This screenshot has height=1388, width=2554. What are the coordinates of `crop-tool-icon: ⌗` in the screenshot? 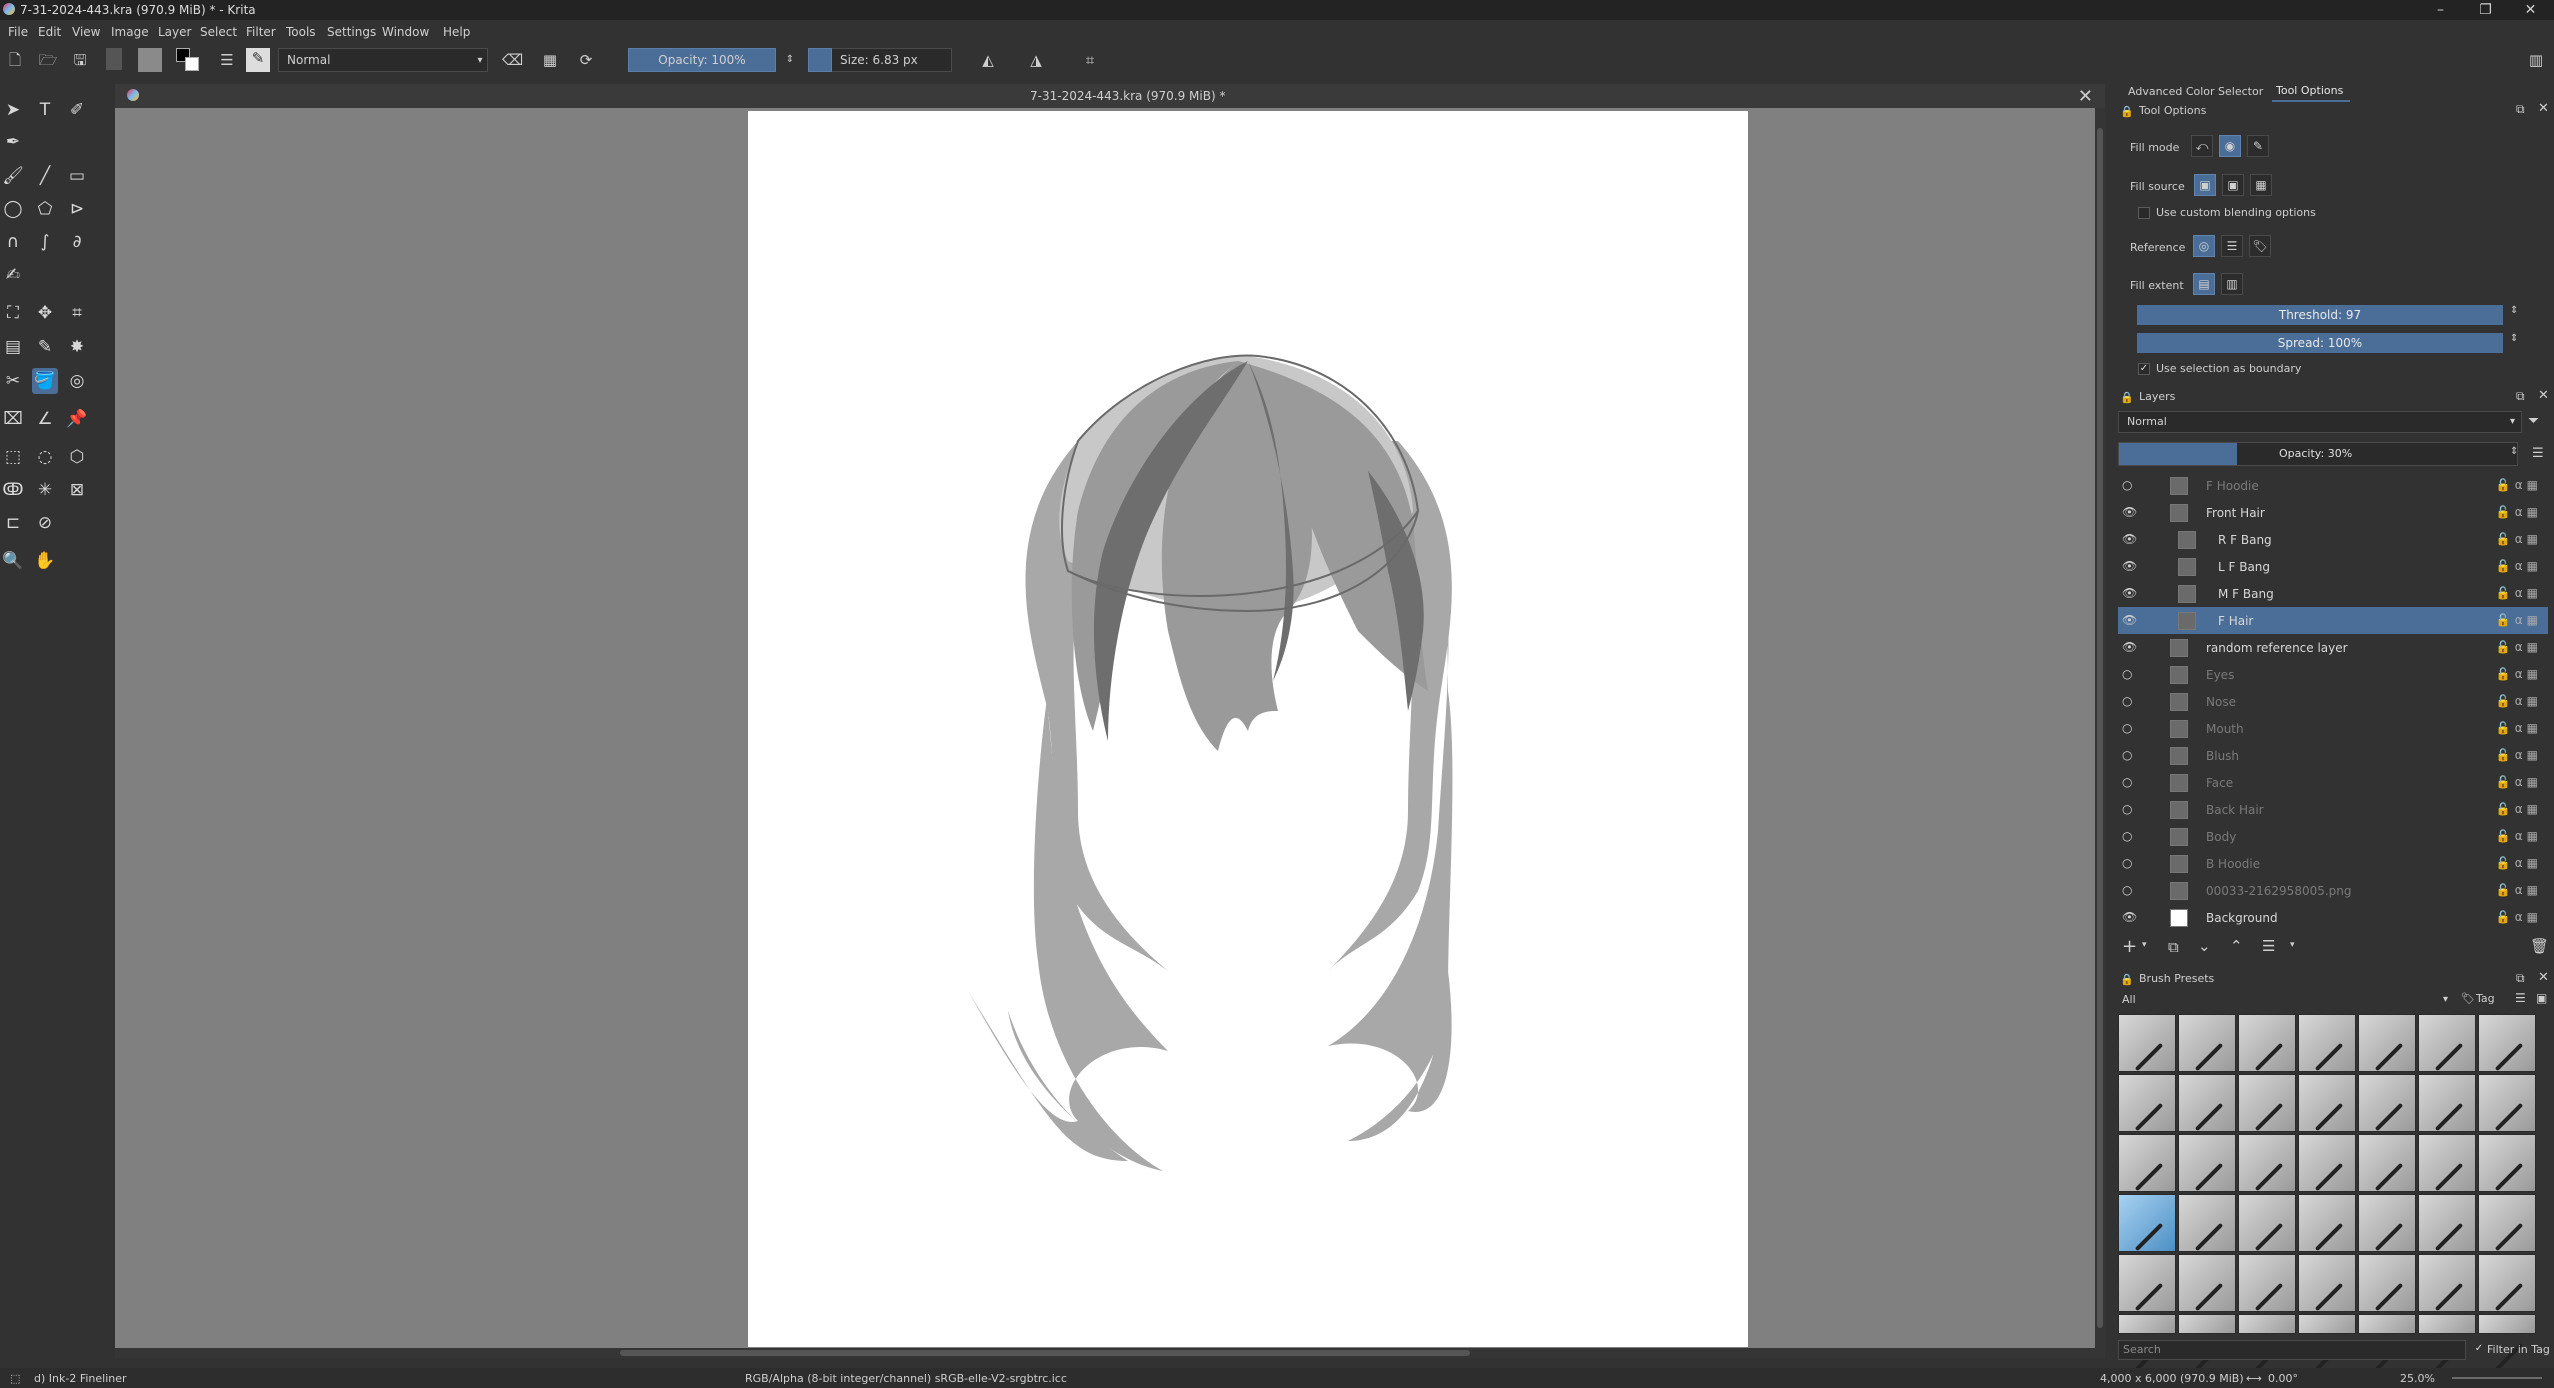 It's located at (77, 313).